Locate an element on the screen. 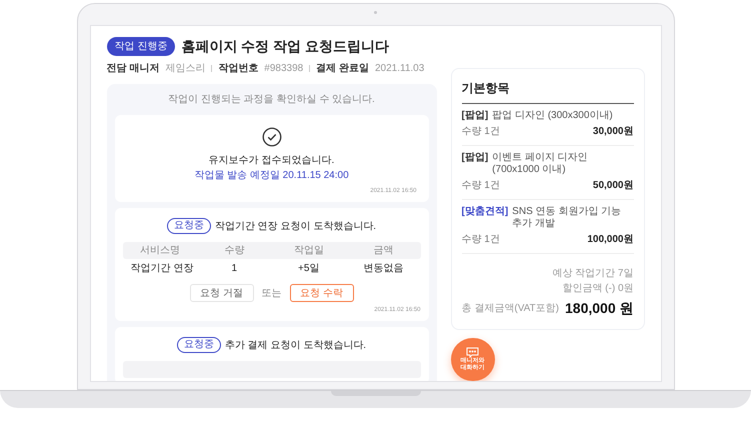 The image size is (751, 421). table-cell-text: 1 is located at coordinates (234, 269).